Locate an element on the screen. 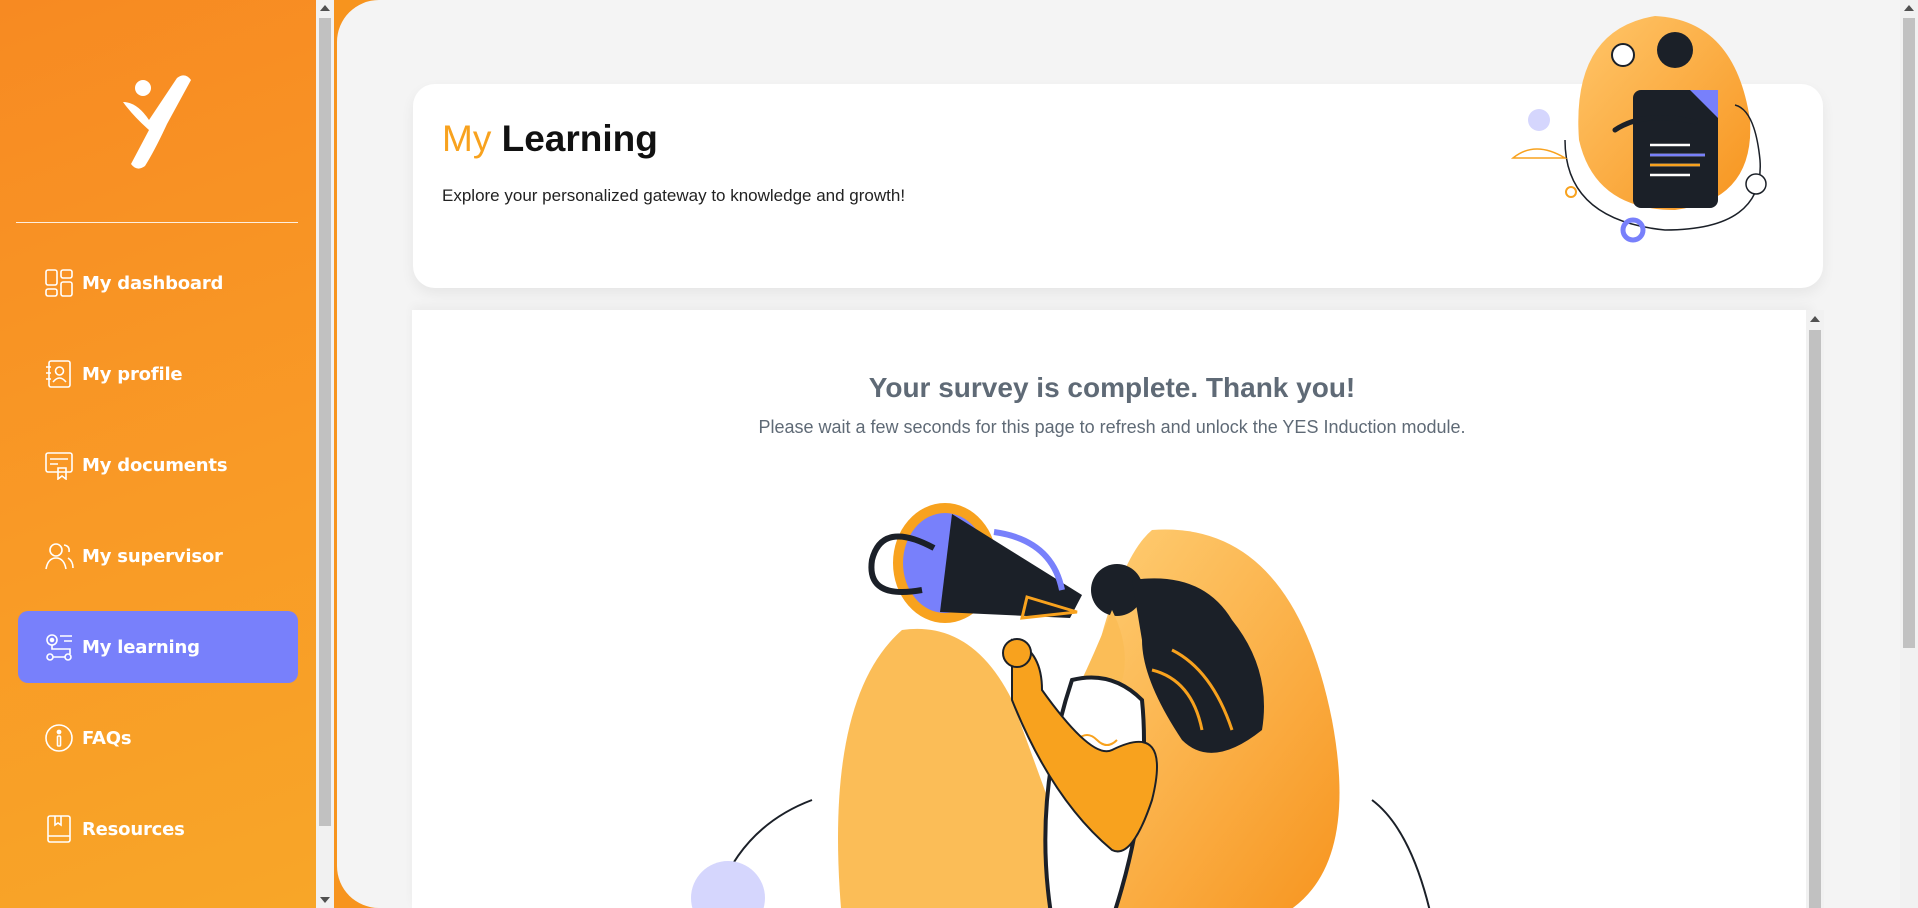  sidebar-scrollbar is located at coordinates (325, 454).